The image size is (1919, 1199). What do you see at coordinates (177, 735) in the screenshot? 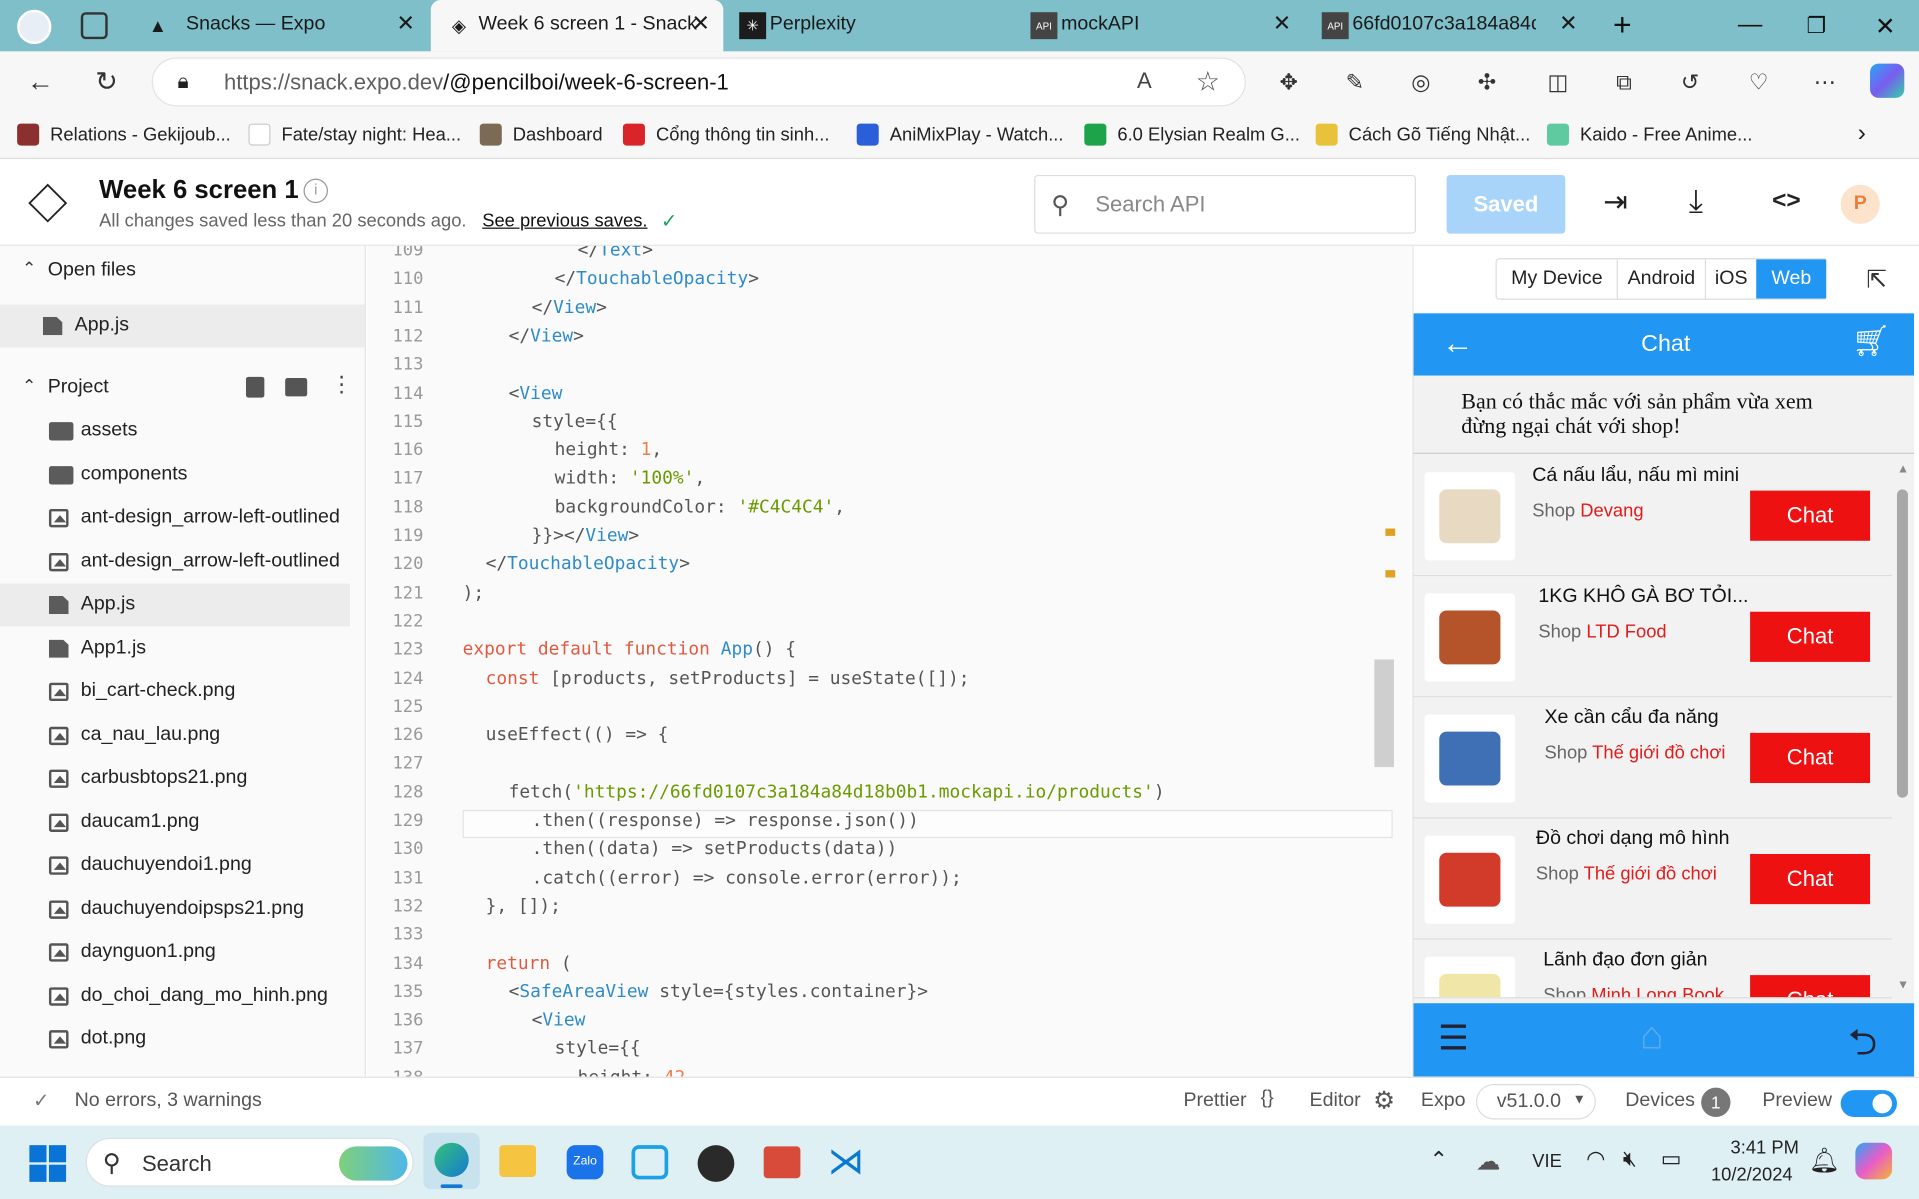
I see `sidebar-file-item: ca_nau_lau.png` at bounding box center [177, 735].